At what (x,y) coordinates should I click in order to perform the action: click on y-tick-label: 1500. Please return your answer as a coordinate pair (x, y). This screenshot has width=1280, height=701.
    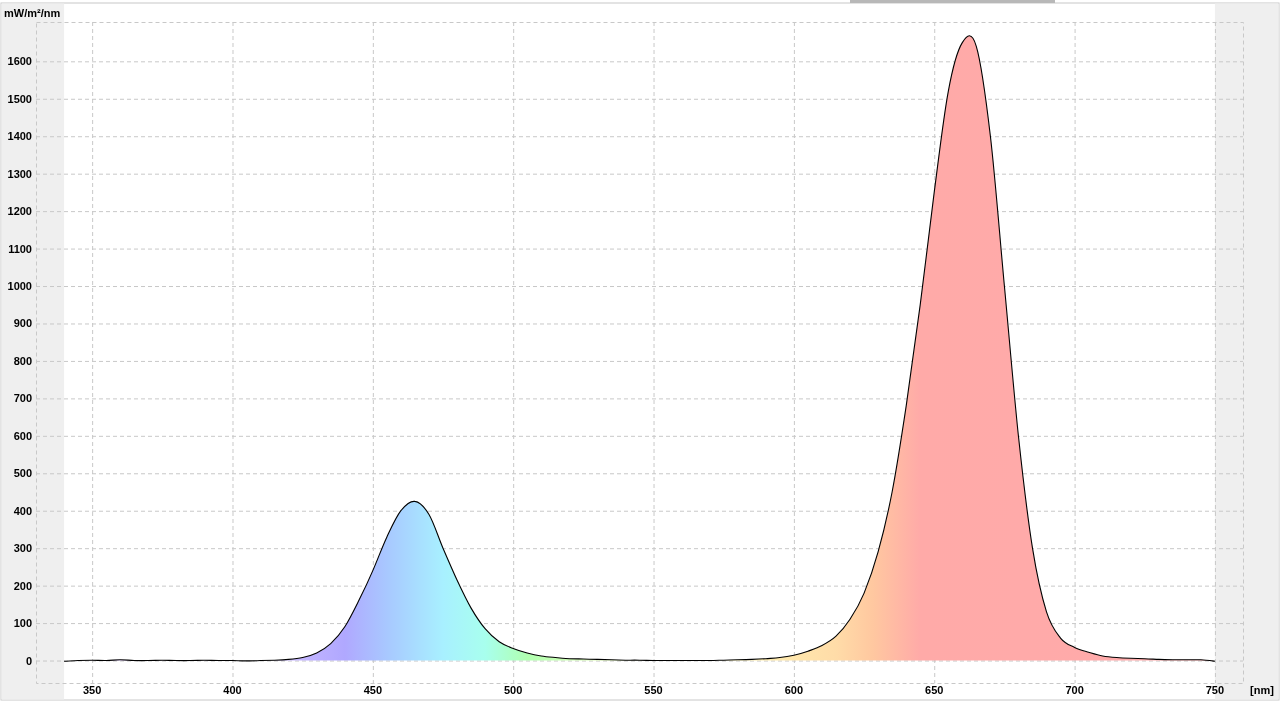
    Looking at the image, I should click on (19, 98).